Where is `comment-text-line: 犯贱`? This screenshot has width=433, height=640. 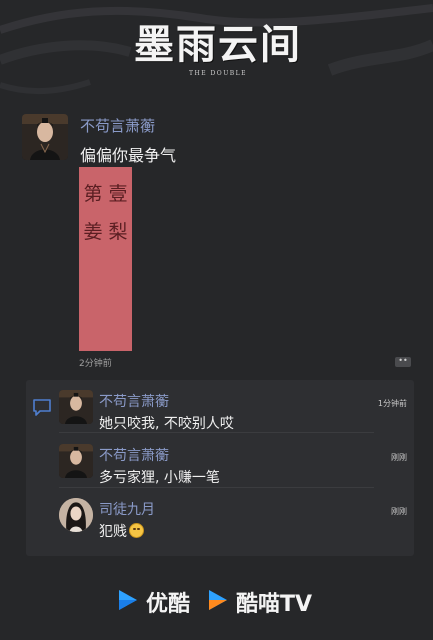 comment-text-line: 犯贱 is located at coordinates (121, 531).